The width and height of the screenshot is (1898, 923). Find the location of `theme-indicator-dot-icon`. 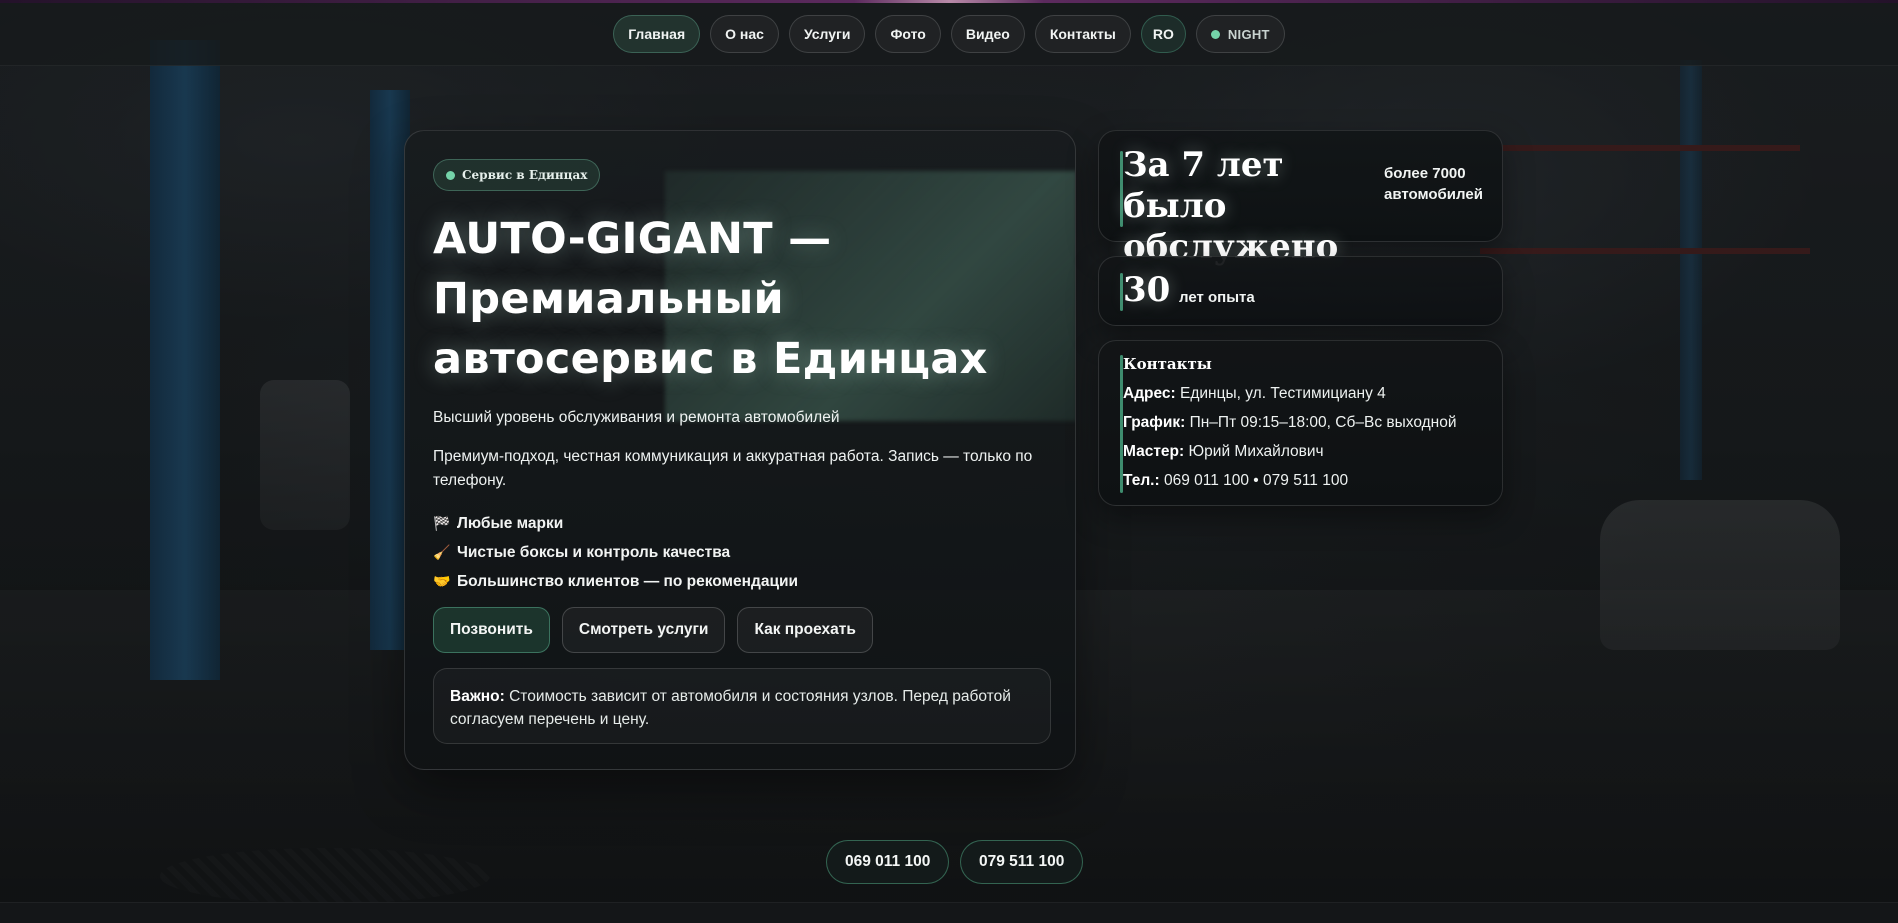

theme-indicator-dot-icon is located at coordinates (1215, 34).